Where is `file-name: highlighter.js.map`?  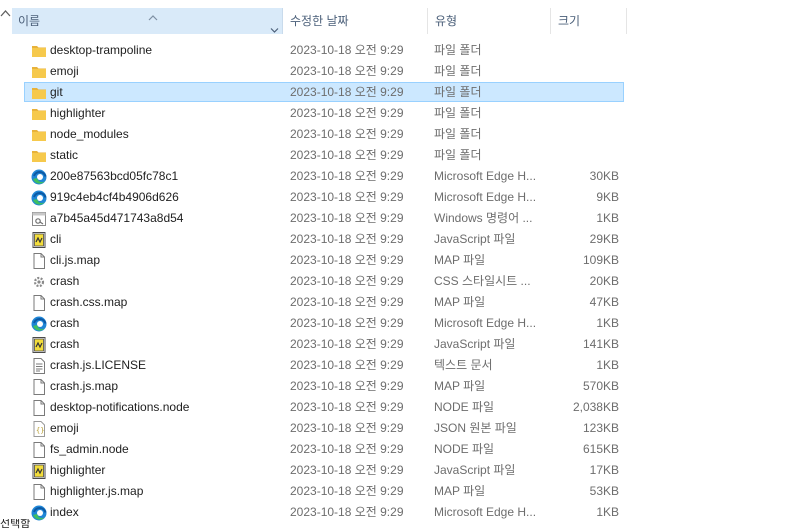 file-name: highlighter.js.map is located at coordinates (97, 491).